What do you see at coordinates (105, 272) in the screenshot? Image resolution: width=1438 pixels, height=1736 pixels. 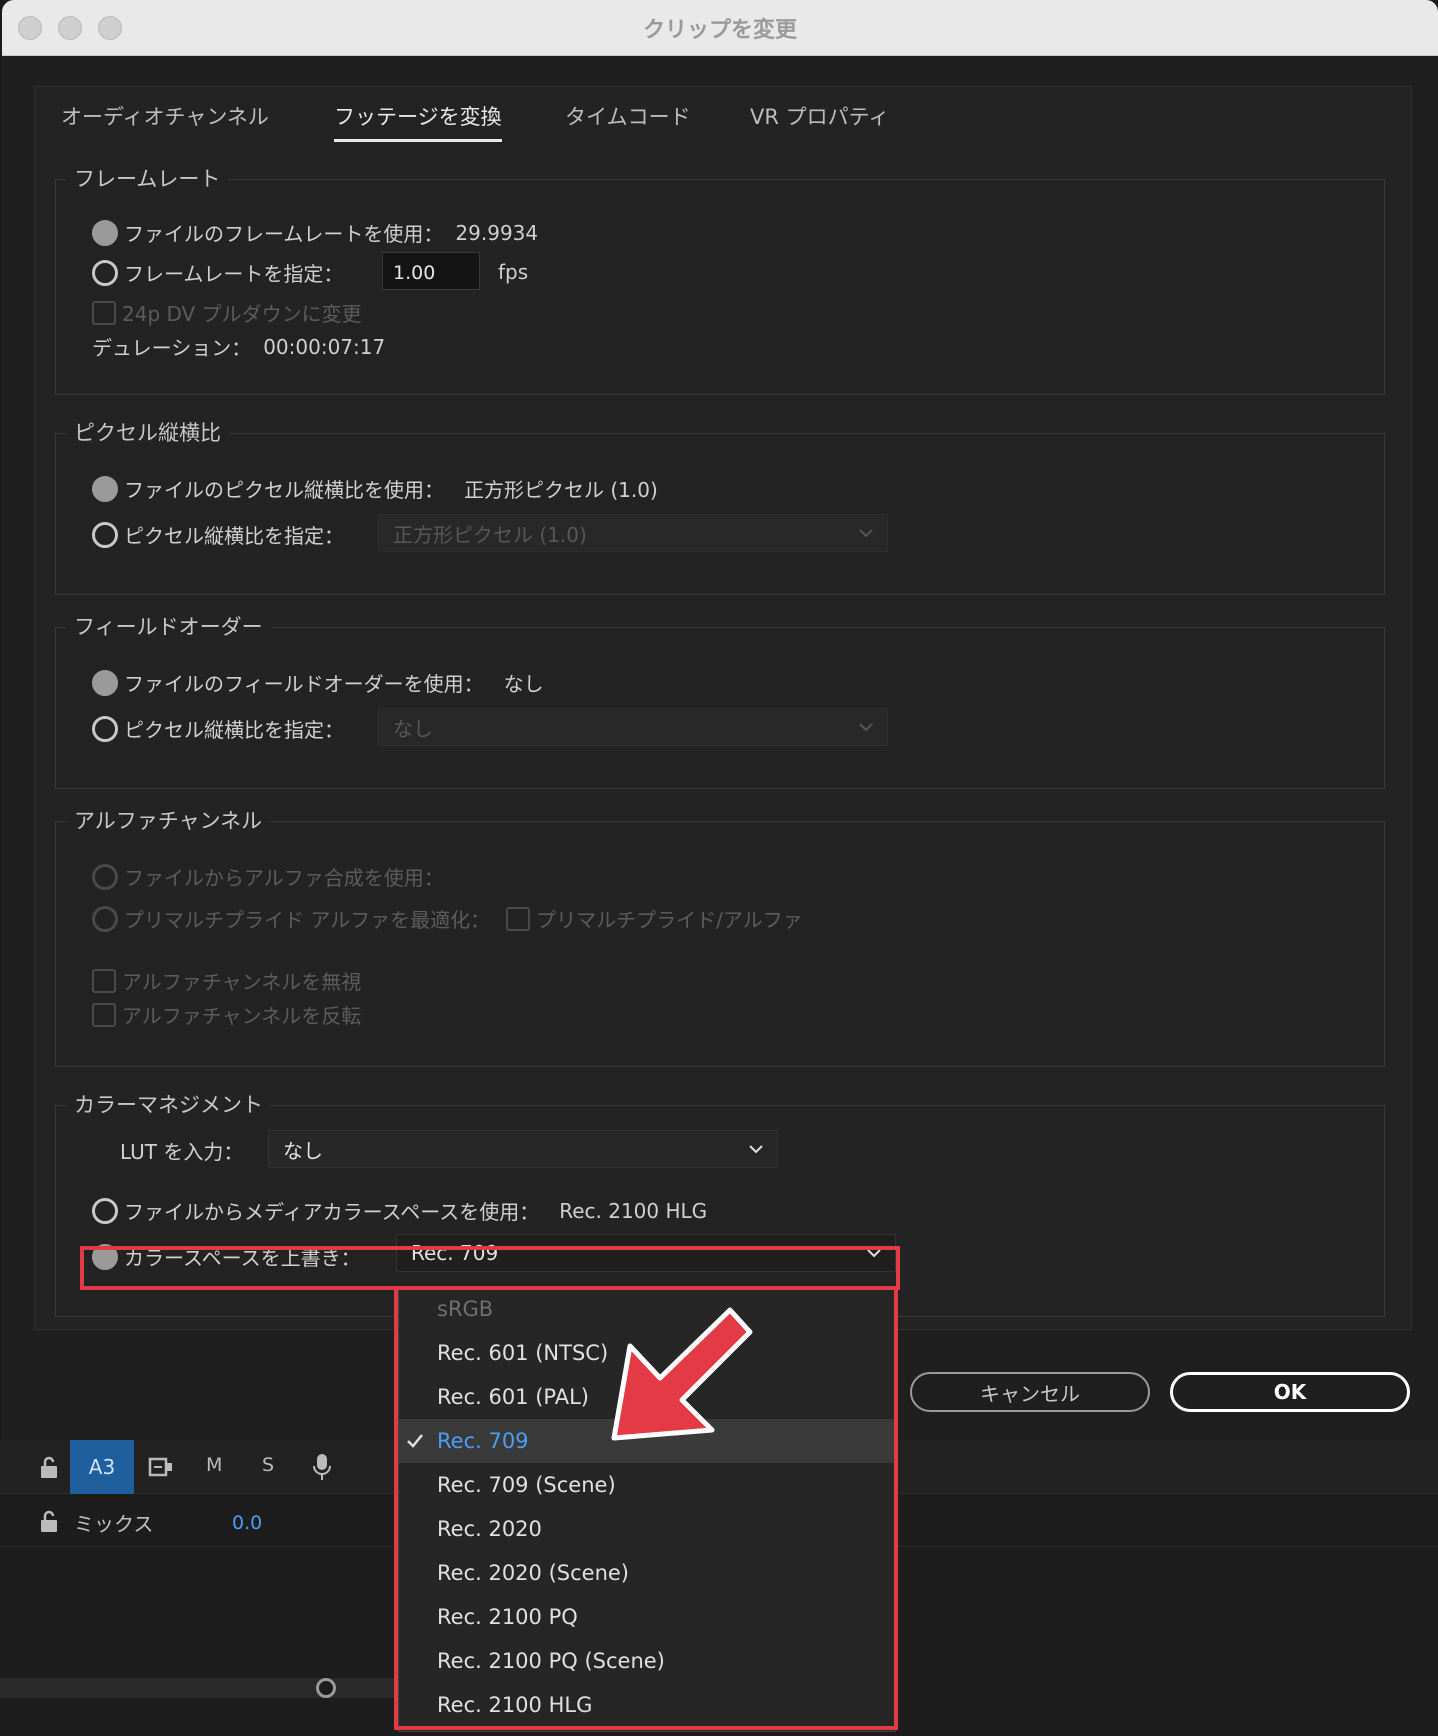 I see `assume-frame-rate-radio` at bounding box center [105, 272].